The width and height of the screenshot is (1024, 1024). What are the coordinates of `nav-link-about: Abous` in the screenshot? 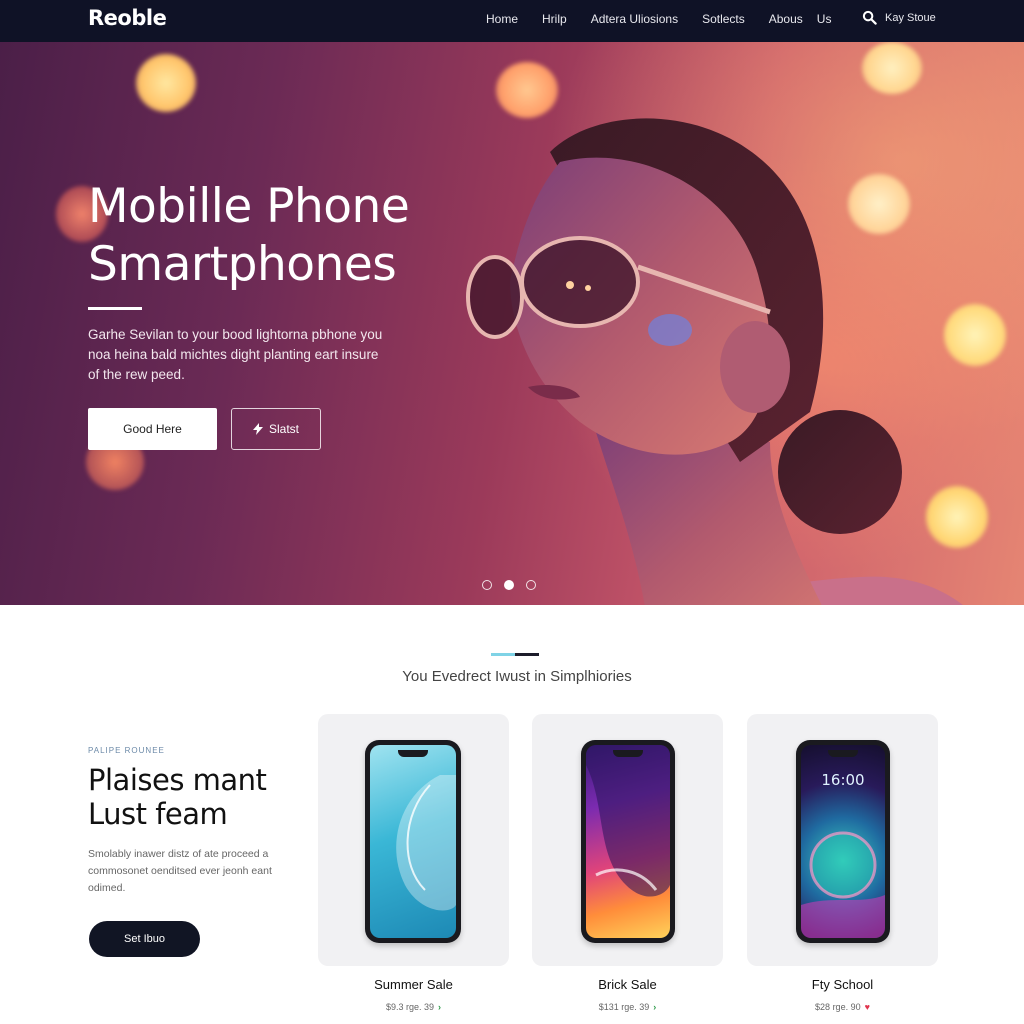 It's located at (786, 19).